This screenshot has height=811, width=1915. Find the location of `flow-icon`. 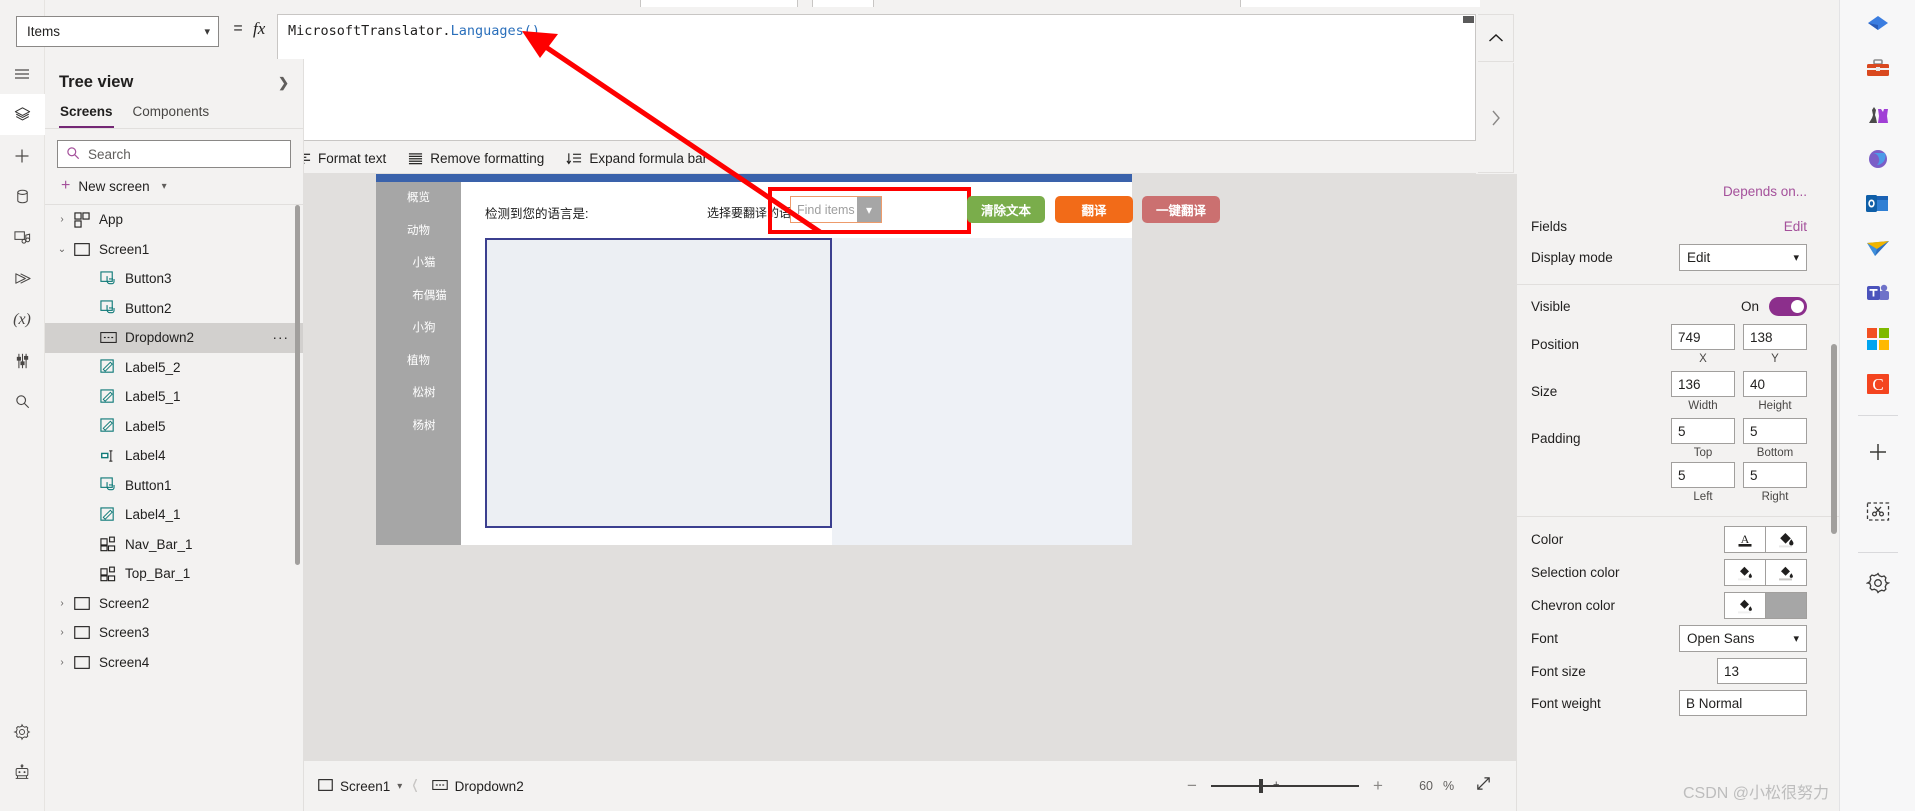

flow-icon is located at coordinates (22, 278).